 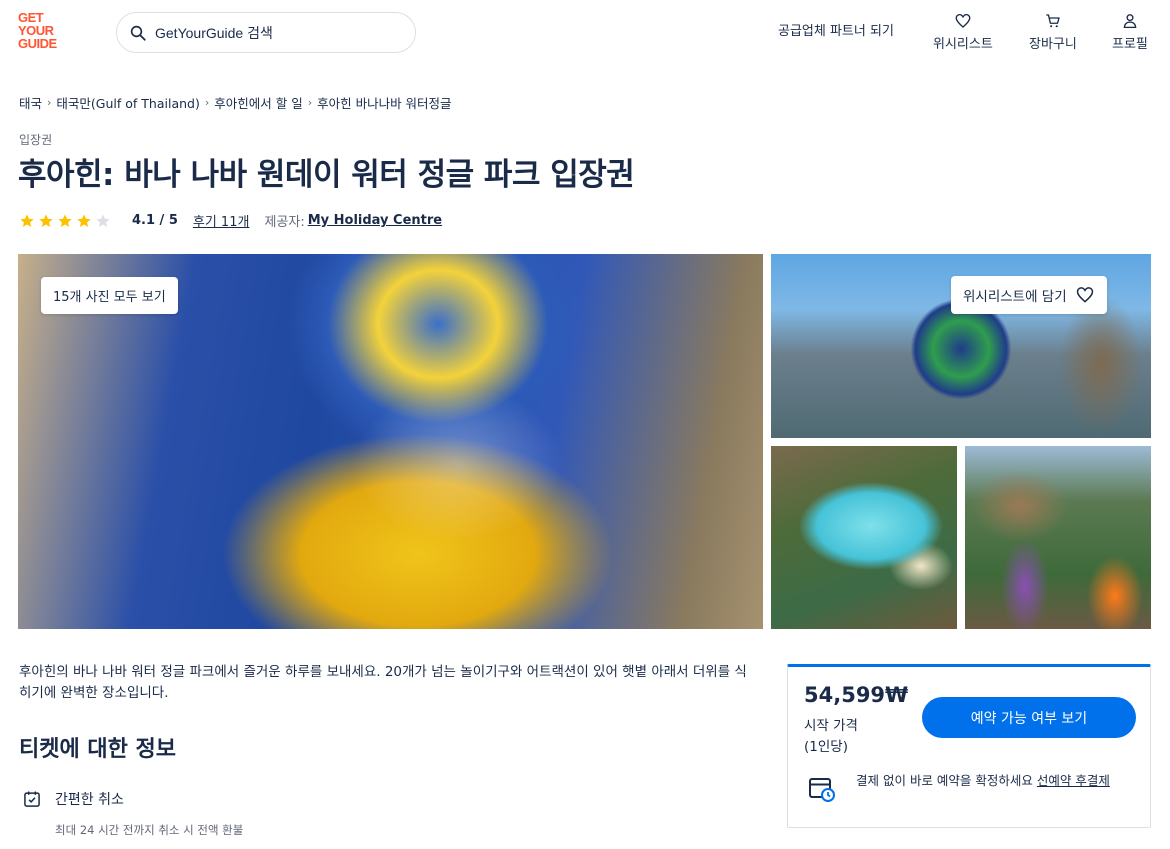 I want to click on reserve-now-note: 결제 없이 바로 예약을 확정하세요 선예약 후결제, so click(x=996, y=780).